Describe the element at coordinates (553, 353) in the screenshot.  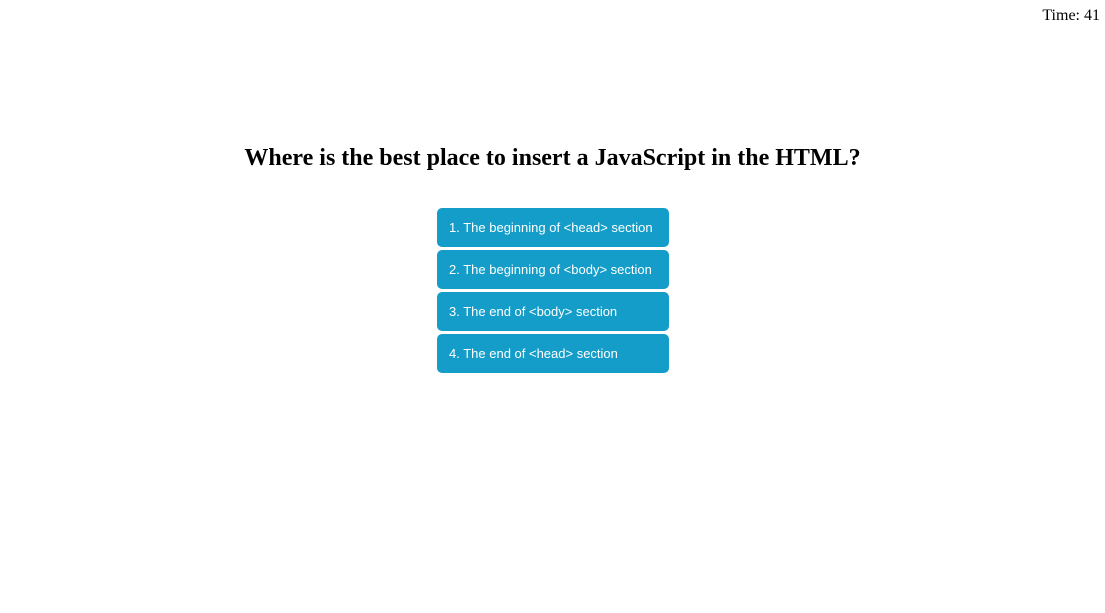
I see `answer-button-4: 4. The end of <head> section` at that location.